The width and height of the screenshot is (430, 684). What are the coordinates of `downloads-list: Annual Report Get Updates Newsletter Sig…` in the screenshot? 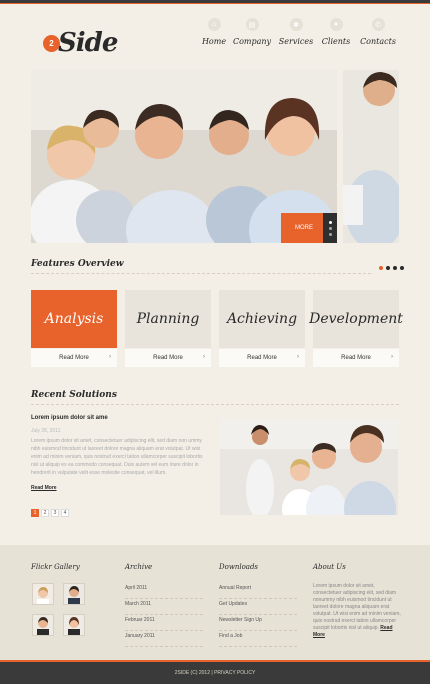 It's located at (258, 615).